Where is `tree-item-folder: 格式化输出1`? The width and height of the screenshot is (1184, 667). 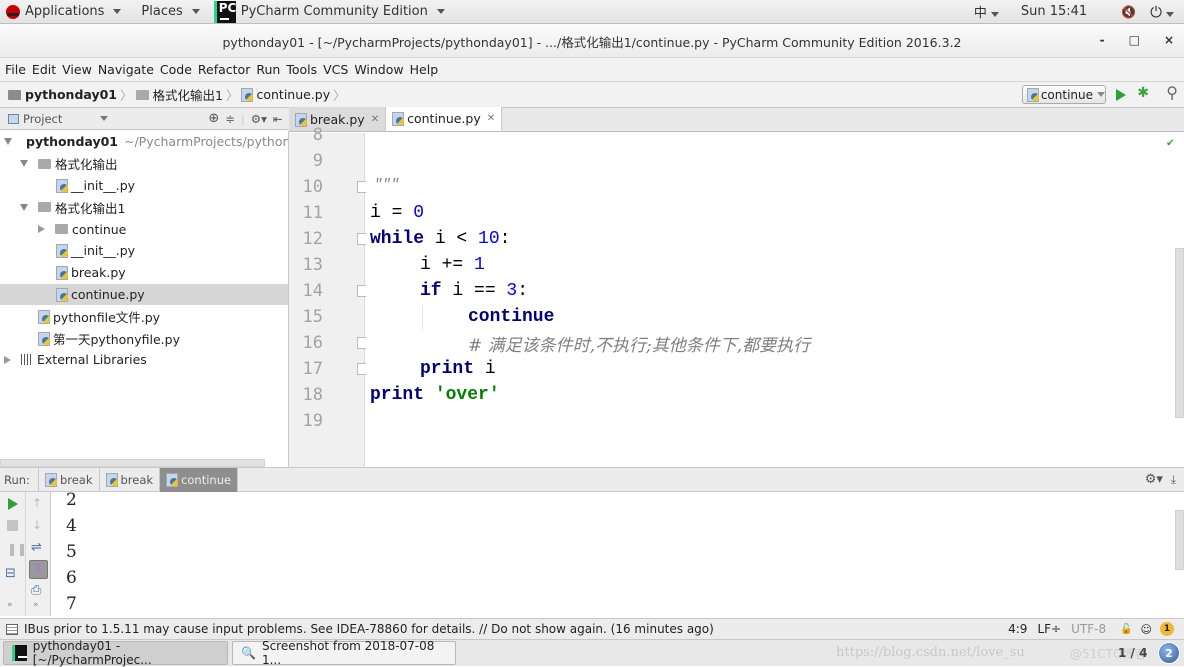 tree-item-folder: 格式化输出1 is located at coordinates (144, 207).